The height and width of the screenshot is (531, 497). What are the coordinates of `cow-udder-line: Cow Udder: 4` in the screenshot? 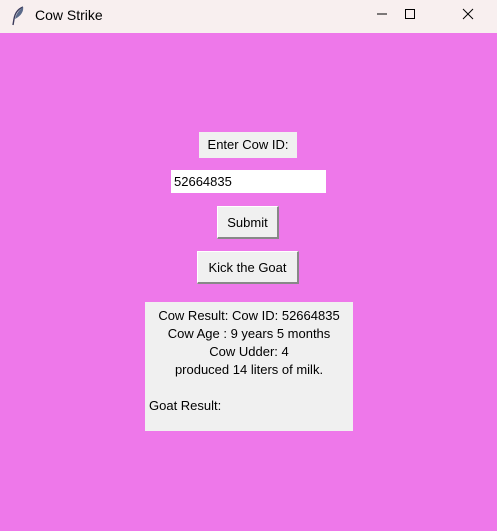 It's located at (249, 351).